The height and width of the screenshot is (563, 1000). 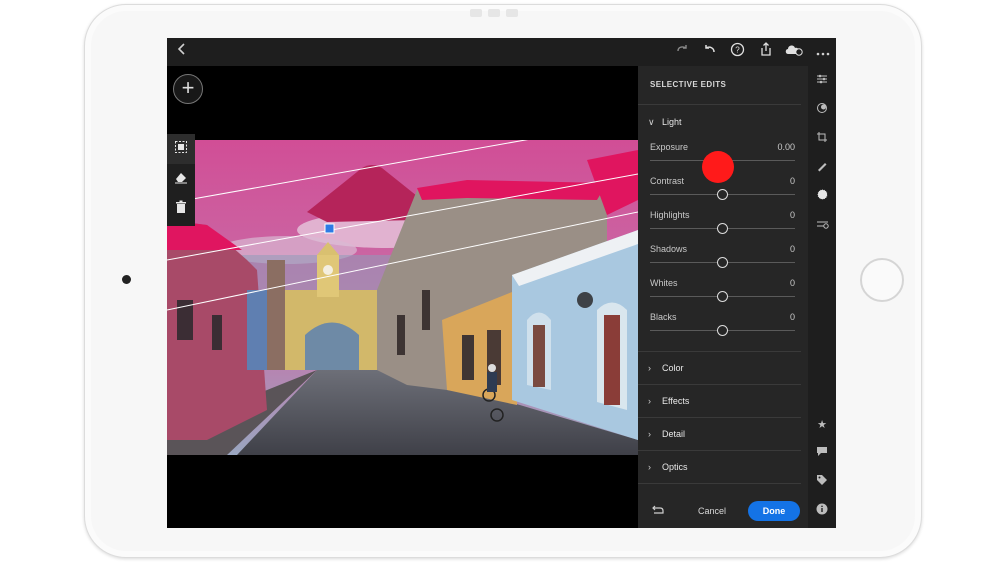 I want to click on cloud-sync-icon, so click(x=794, y=52).